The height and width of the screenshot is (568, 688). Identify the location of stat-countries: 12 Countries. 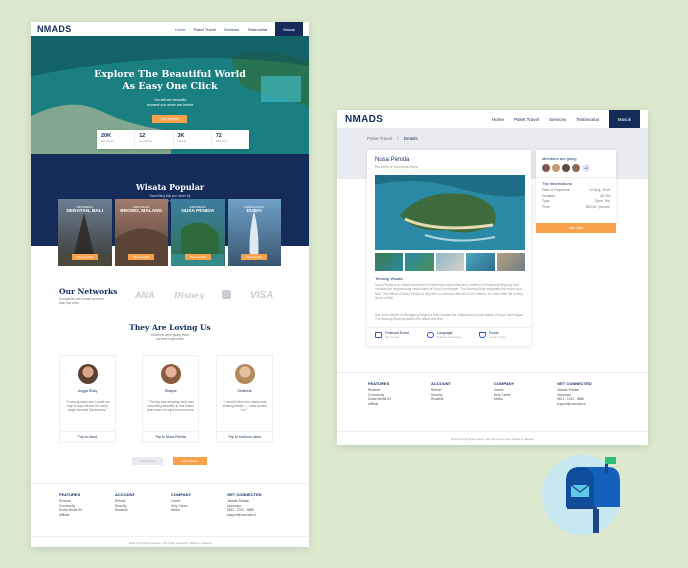
(154, 139).